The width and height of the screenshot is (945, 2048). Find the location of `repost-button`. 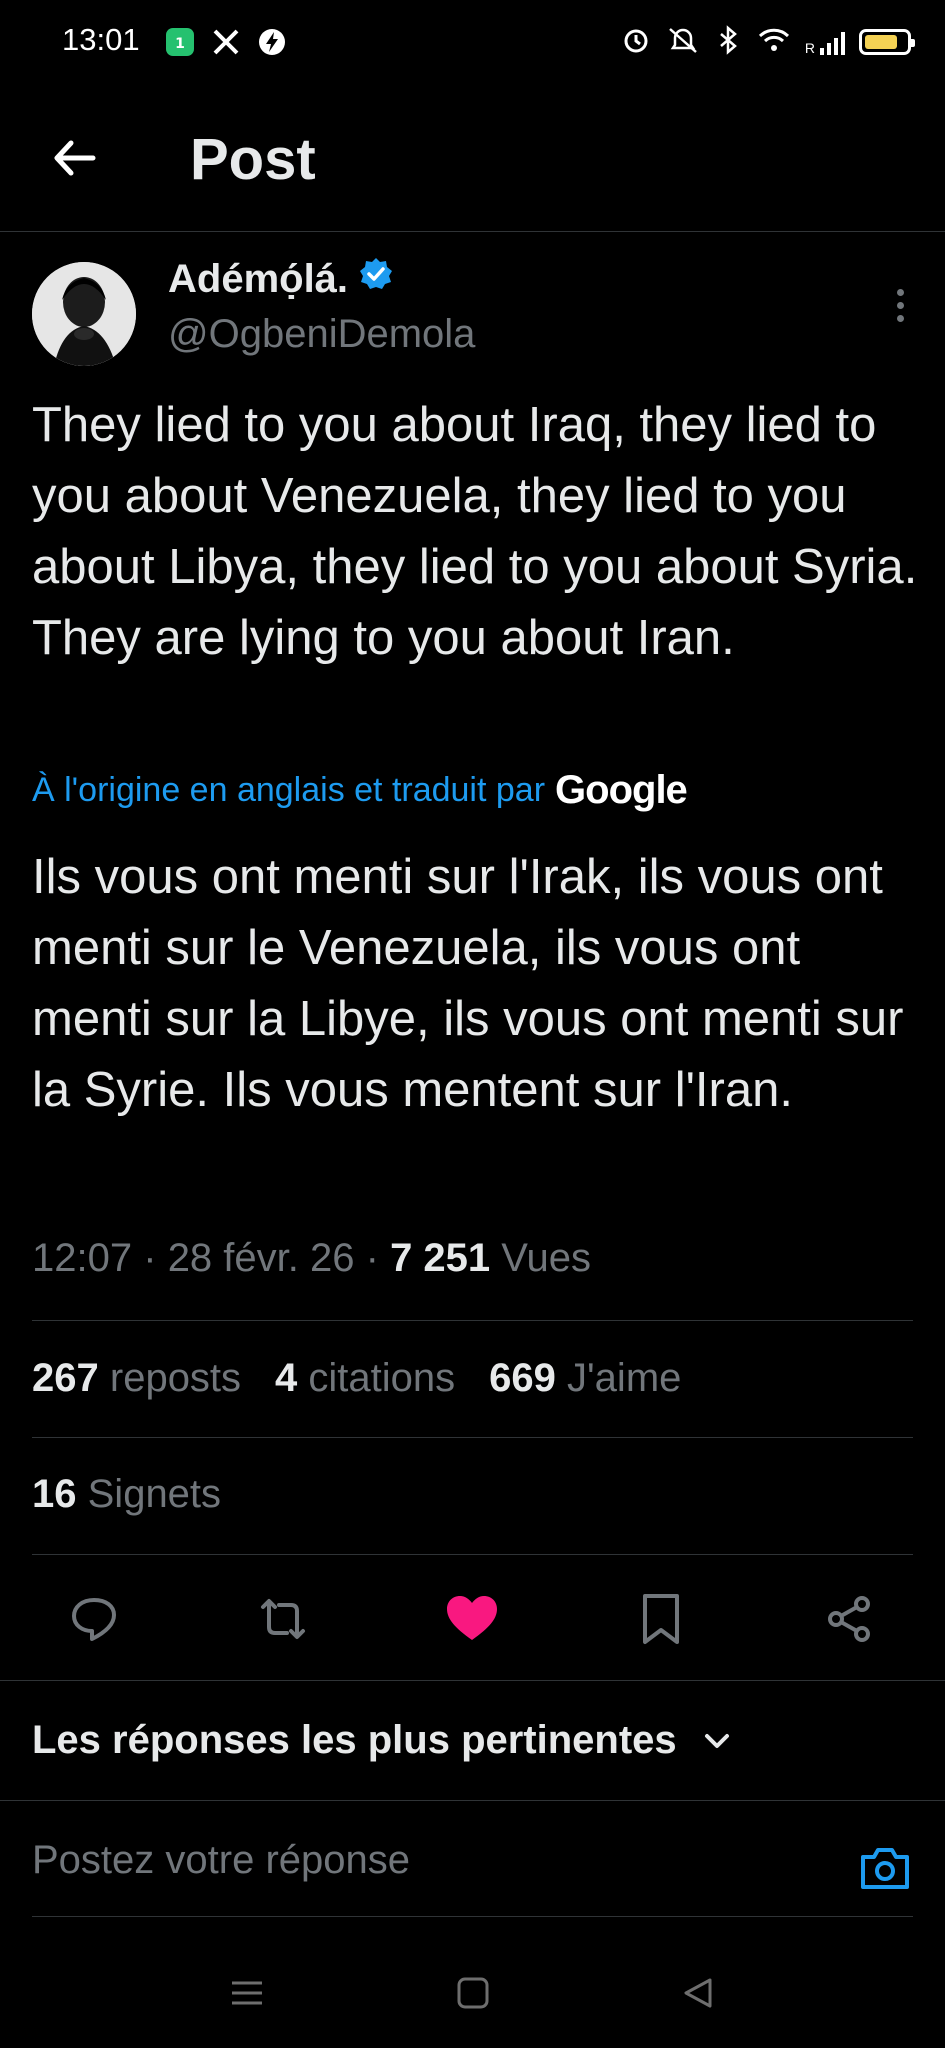

repost-button is located at coordinates (283, 1619).